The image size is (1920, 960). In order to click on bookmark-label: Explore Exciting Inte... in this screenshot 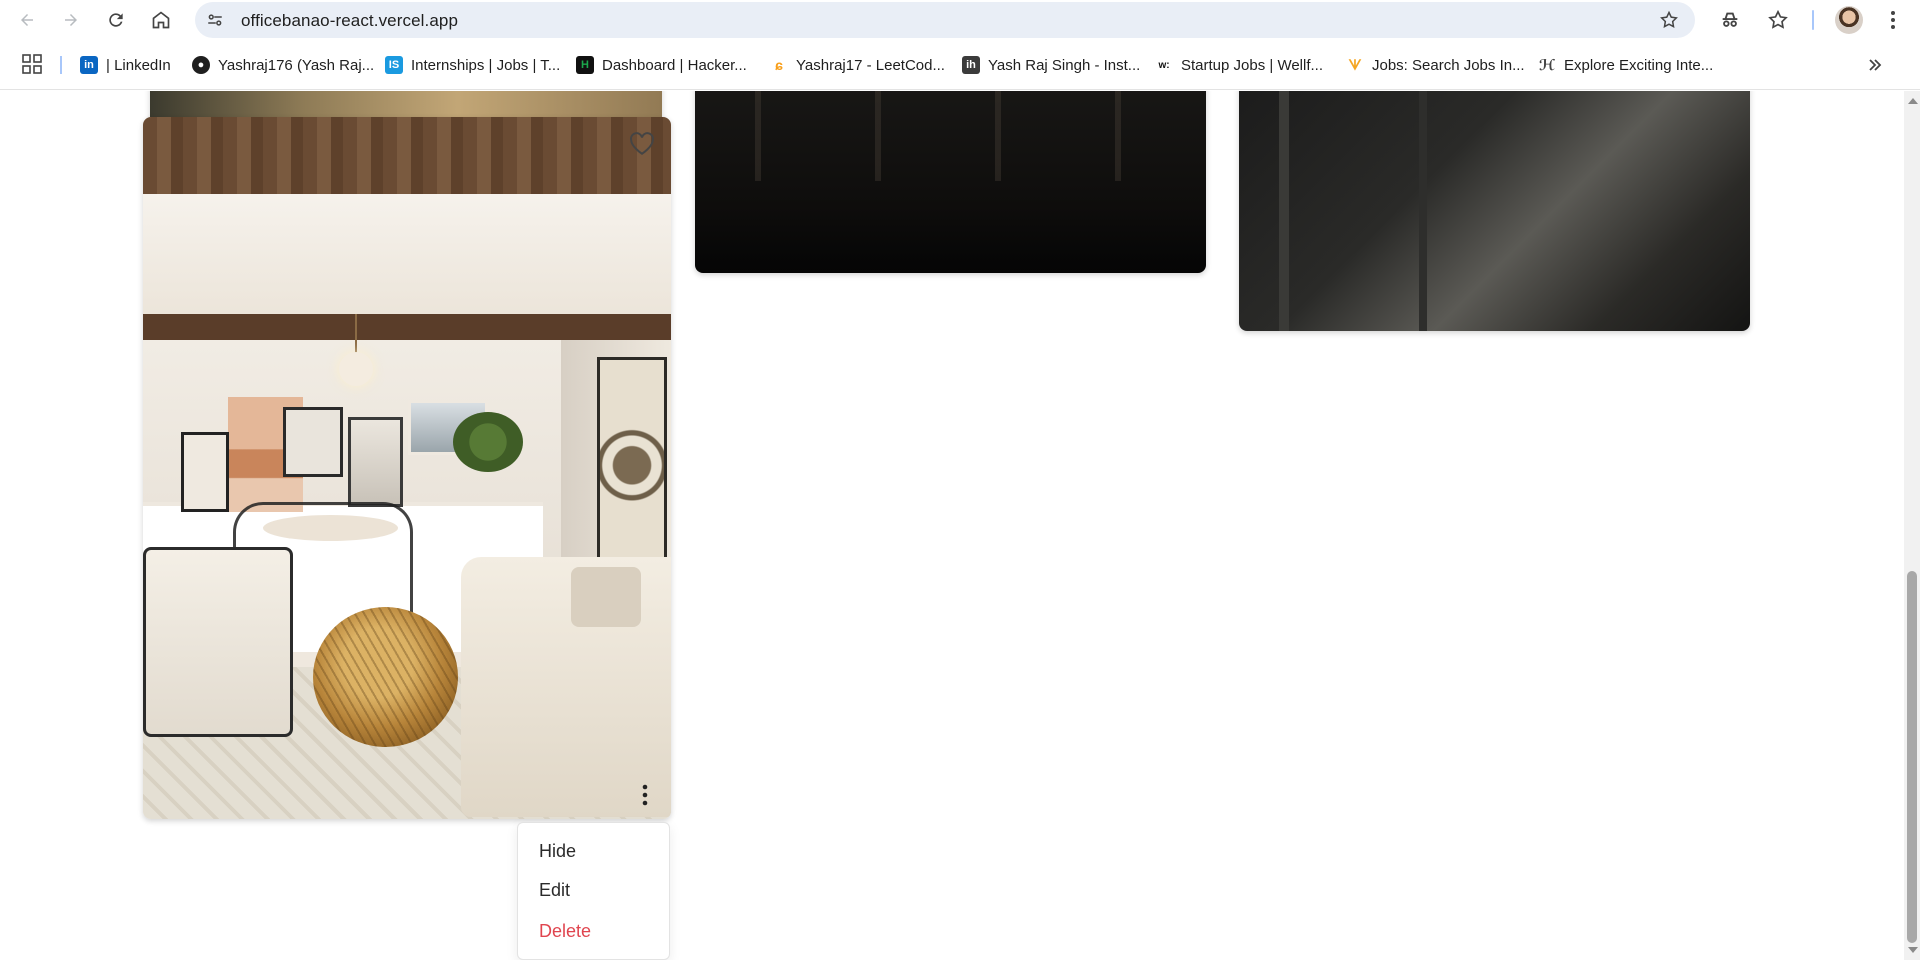, I will do `click(1639, 65)`.